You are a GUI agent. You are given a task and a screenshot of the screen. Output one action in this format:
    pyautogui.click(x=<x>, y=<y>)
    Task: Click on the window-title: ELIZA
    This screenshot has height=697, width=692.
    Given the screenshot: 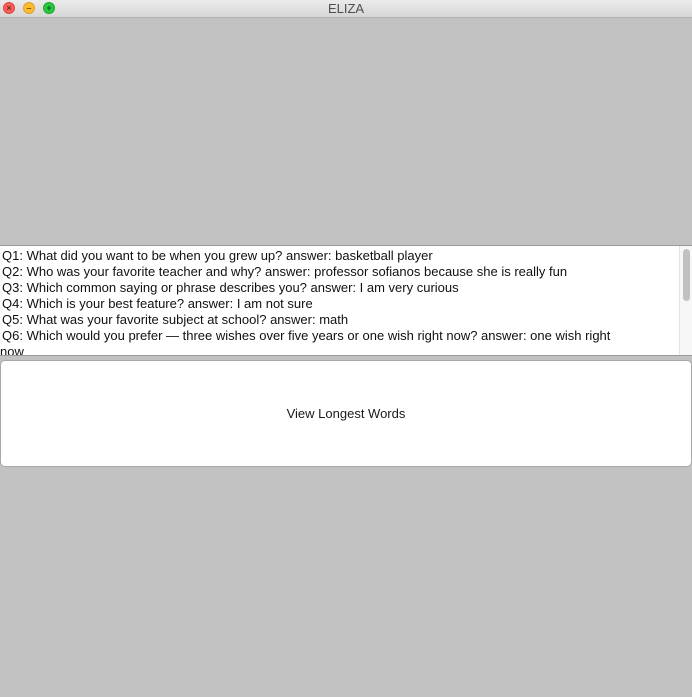 What is the action you would take?
    pyautogui.click(x=346, y=8)
    